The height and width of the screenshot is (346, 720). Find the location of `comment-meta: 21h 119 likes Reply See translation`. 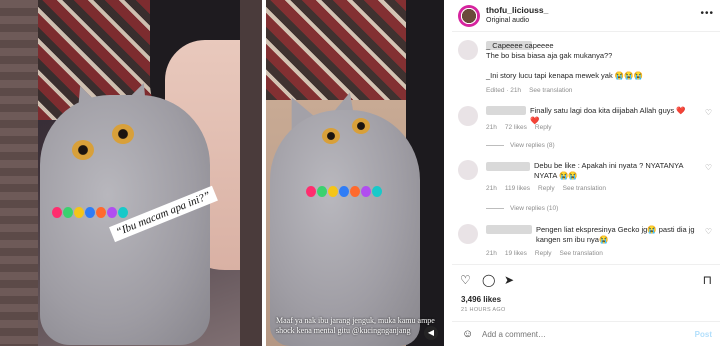

comment-meta: 21h 119 likes Reply See translation is located at coordinates (546, 188).